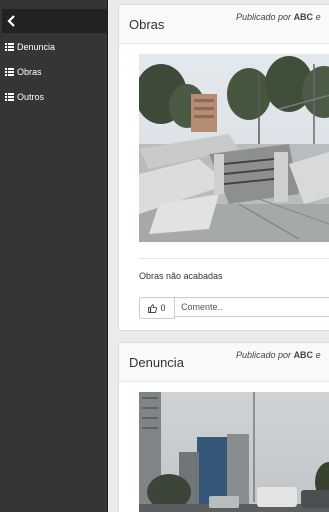 The height and width of the screenshot is (512, 329). Describe the element at coordinates (181, 276) in the screenshot. I see `post-caption: Obras não acabadas` at that location.